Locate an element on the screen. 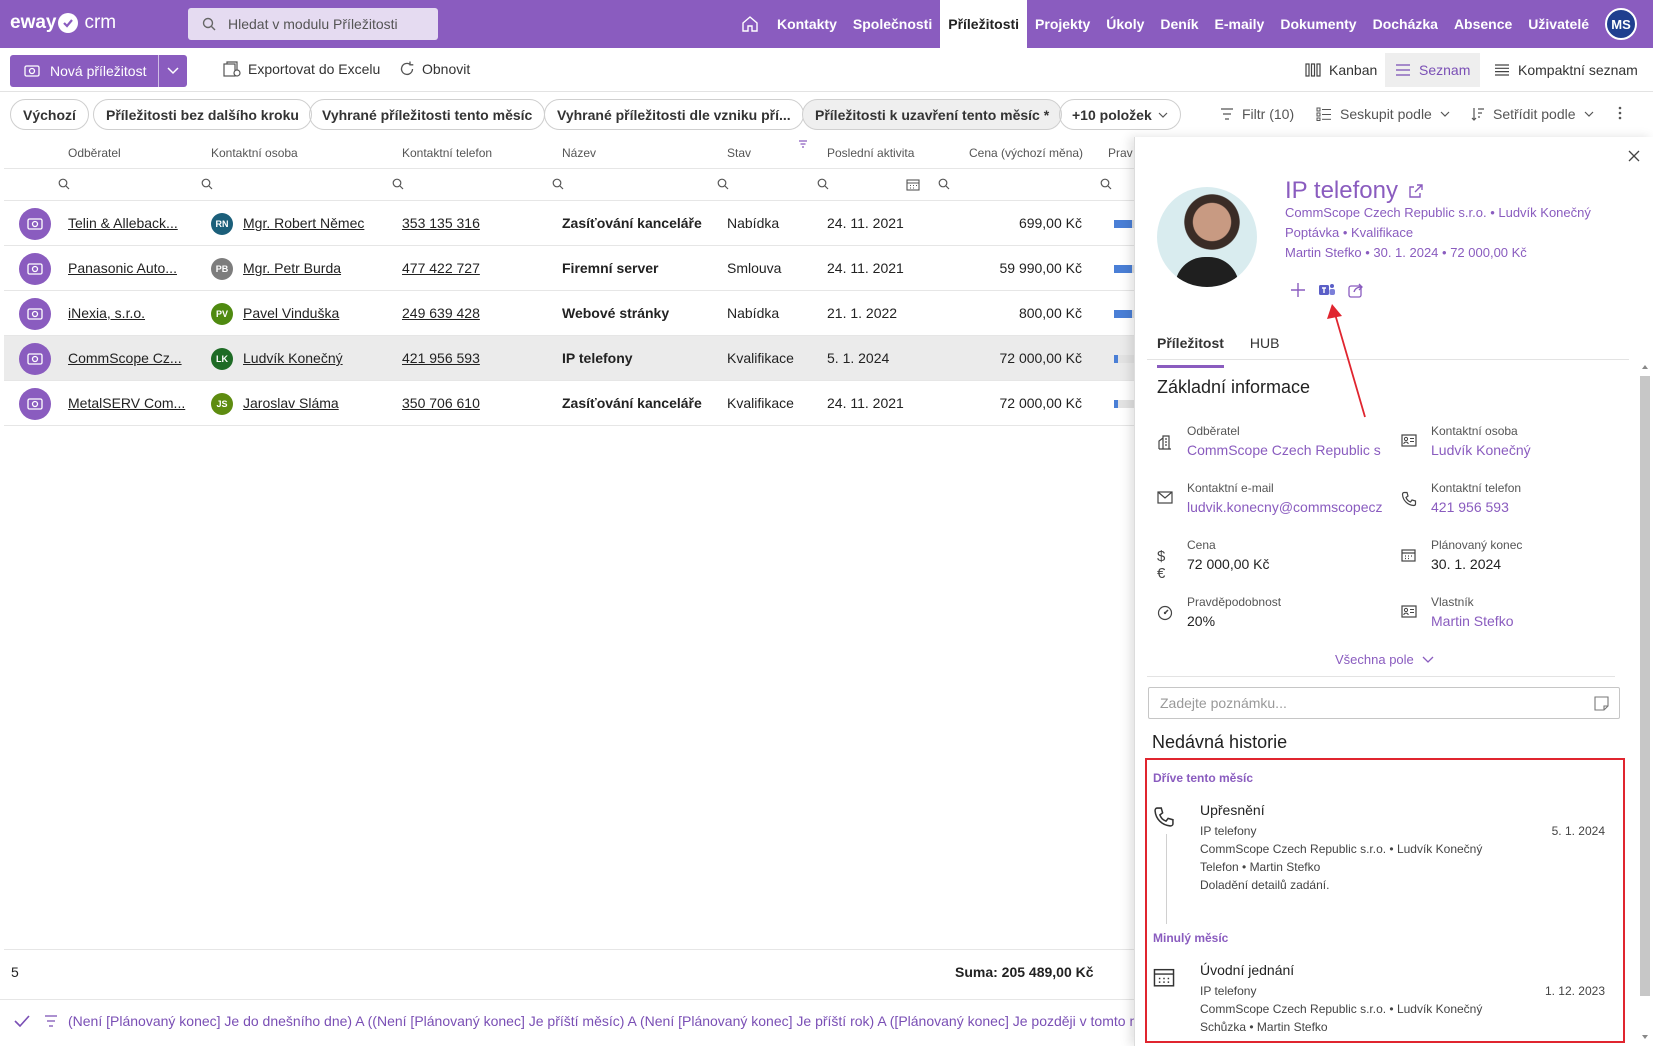 This screenshot has width=1653, height=1046. scrollbar-thumb is located at coordinates (1645, 686).